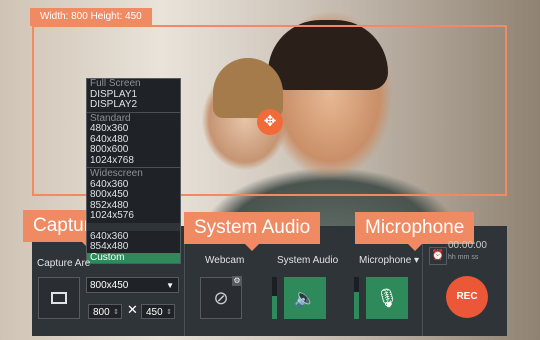 This screenshot has height=340, width=540. What do you see at coordinates (225, 260) in the screenshot?
I see `webcam-label: Webcam` at bounding box center [225, 260].